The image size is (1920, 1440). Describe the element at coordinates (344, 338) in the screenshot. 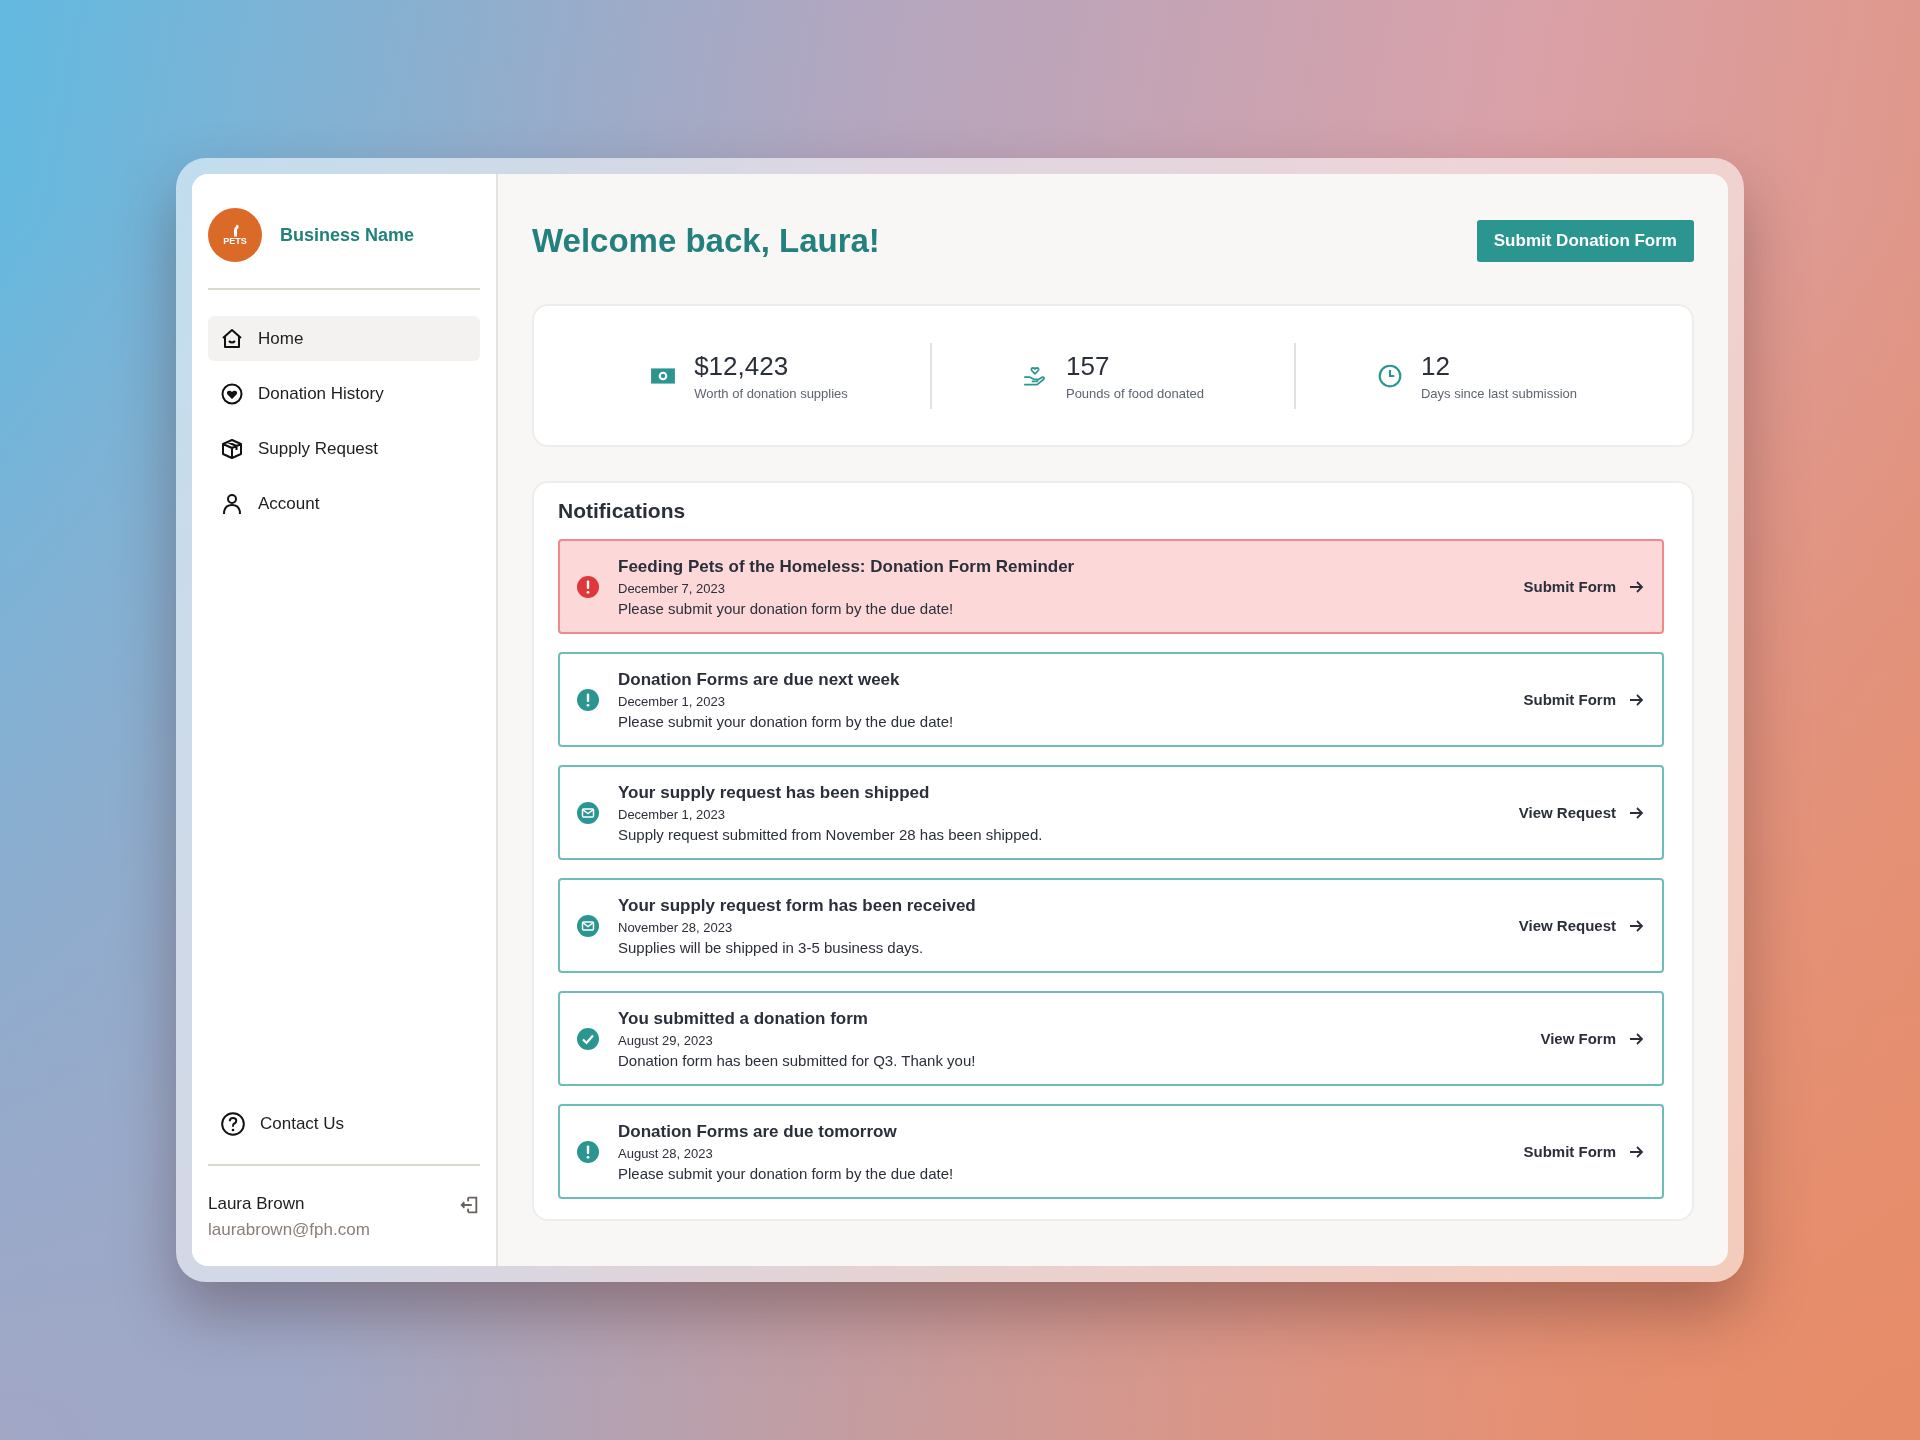

I see `nav-item: Home` at that location.